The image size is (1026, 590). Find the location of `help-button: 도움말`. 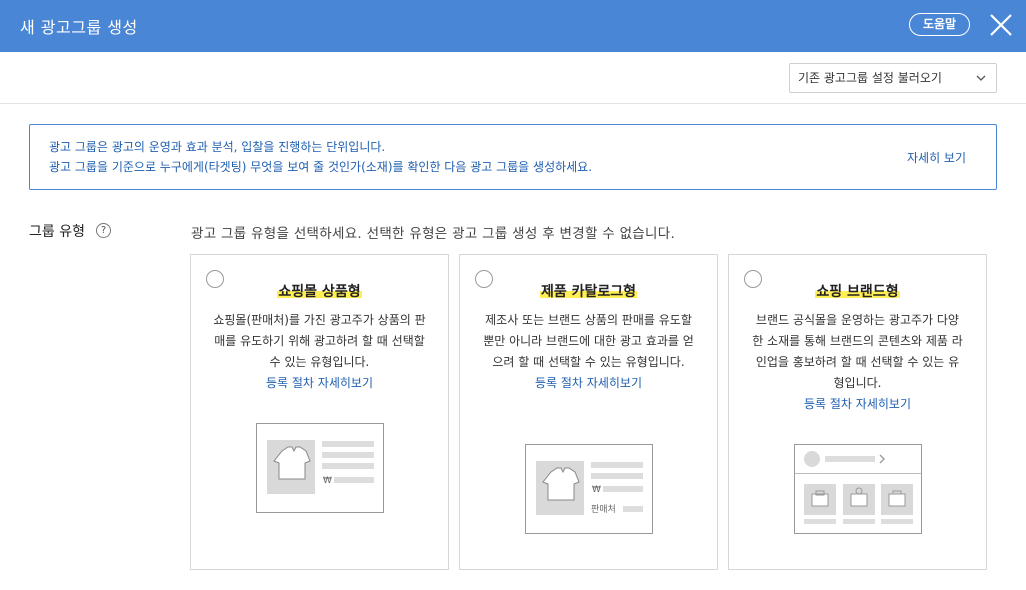

help-button: 도움말 is located at coordinates (939, 24).